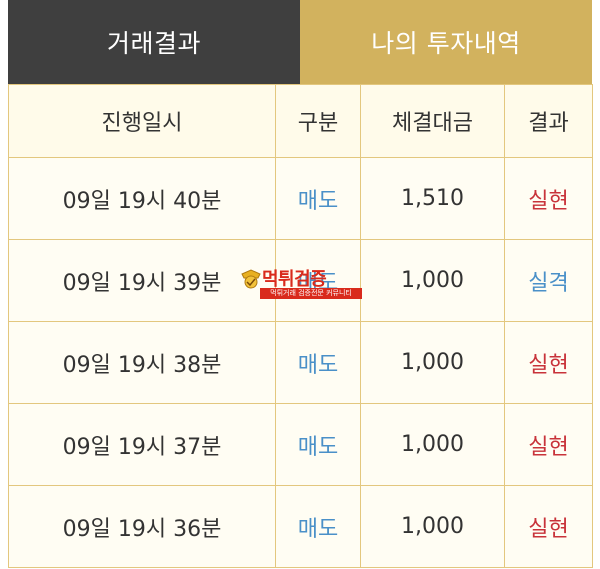  Describe the element at coordinates (446, 42) in the screenshot. I see `tab-my-investments: 나의 투자내역` at that location.